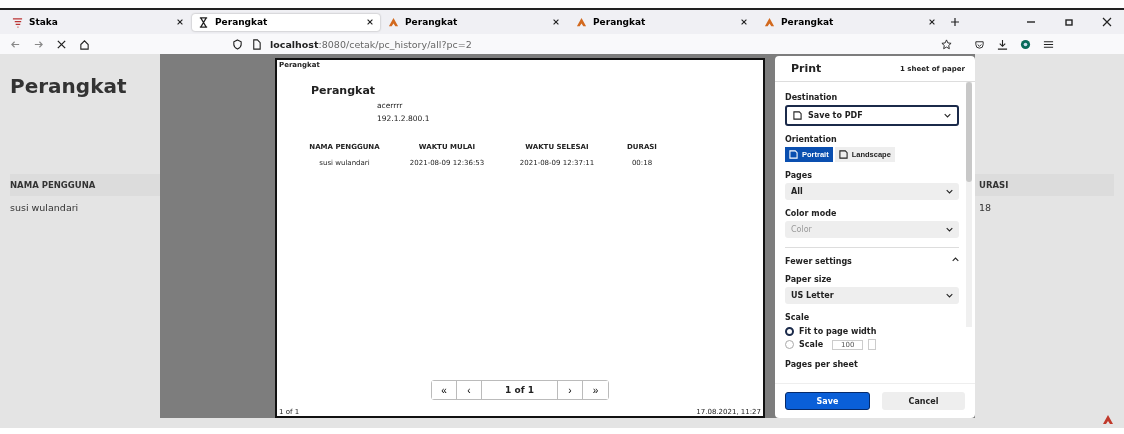 The height and width of the screenshot is (434, 1124). Describe the element at coordinates (1025, 44) in the screenshot. I see `account-icon` at that location.